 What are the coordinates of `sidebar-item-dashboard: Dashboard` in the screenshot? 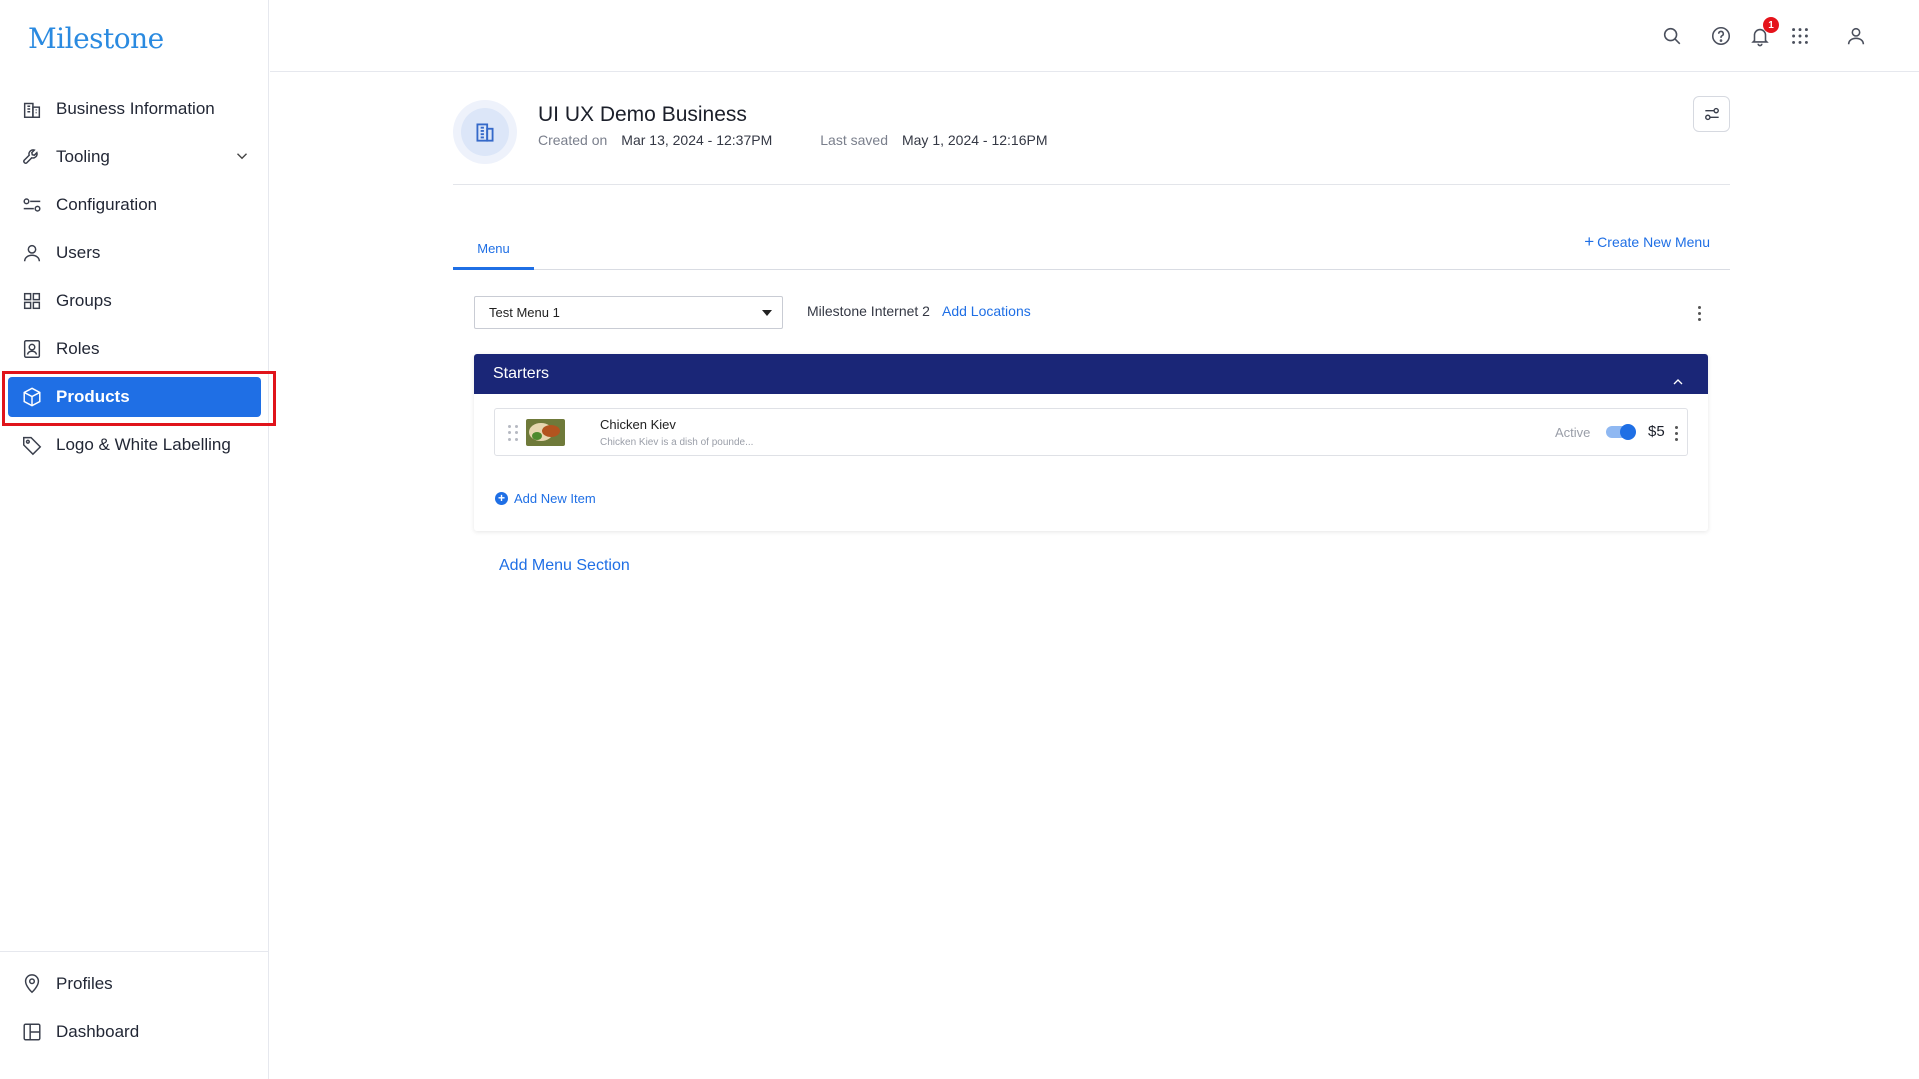 It's located at (134, 1032).